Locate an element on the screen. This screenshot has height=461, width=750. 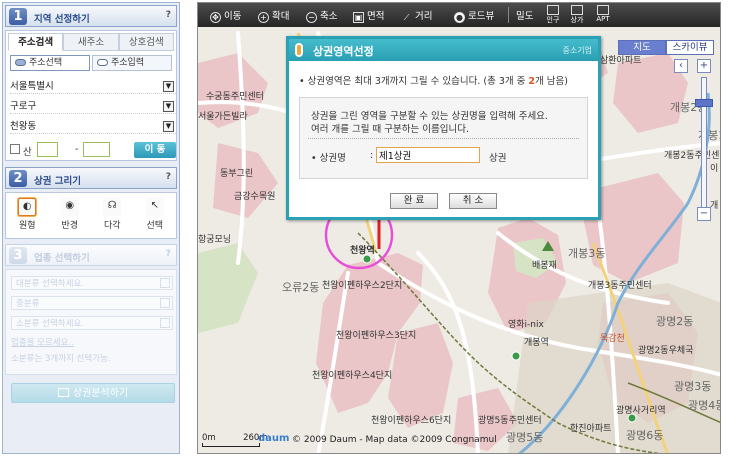
complete-button: 완 료 is located at coordinates (414, 201).